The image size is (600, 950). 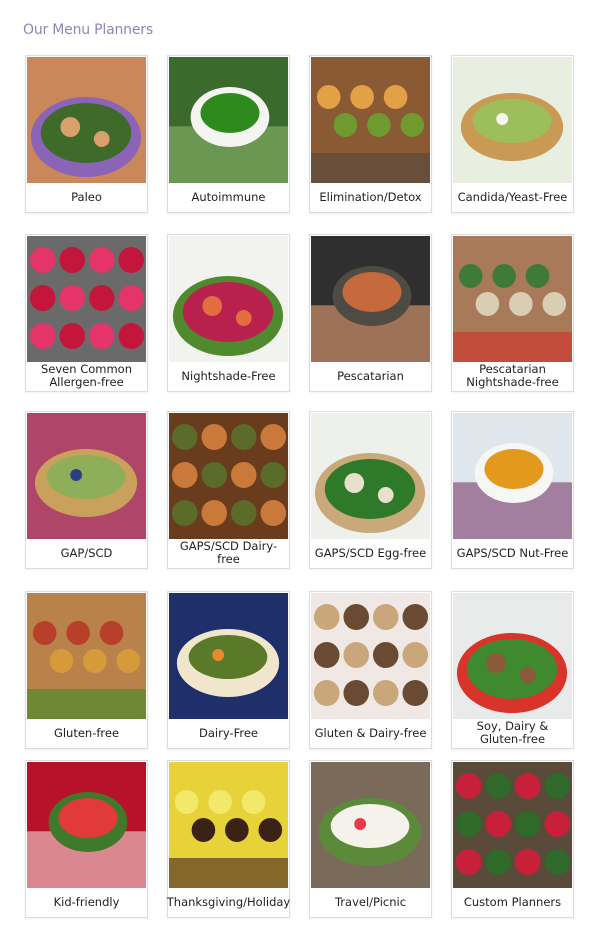 I want to click on planner-label: Travel/Picnic, so click(x=370, y=902).